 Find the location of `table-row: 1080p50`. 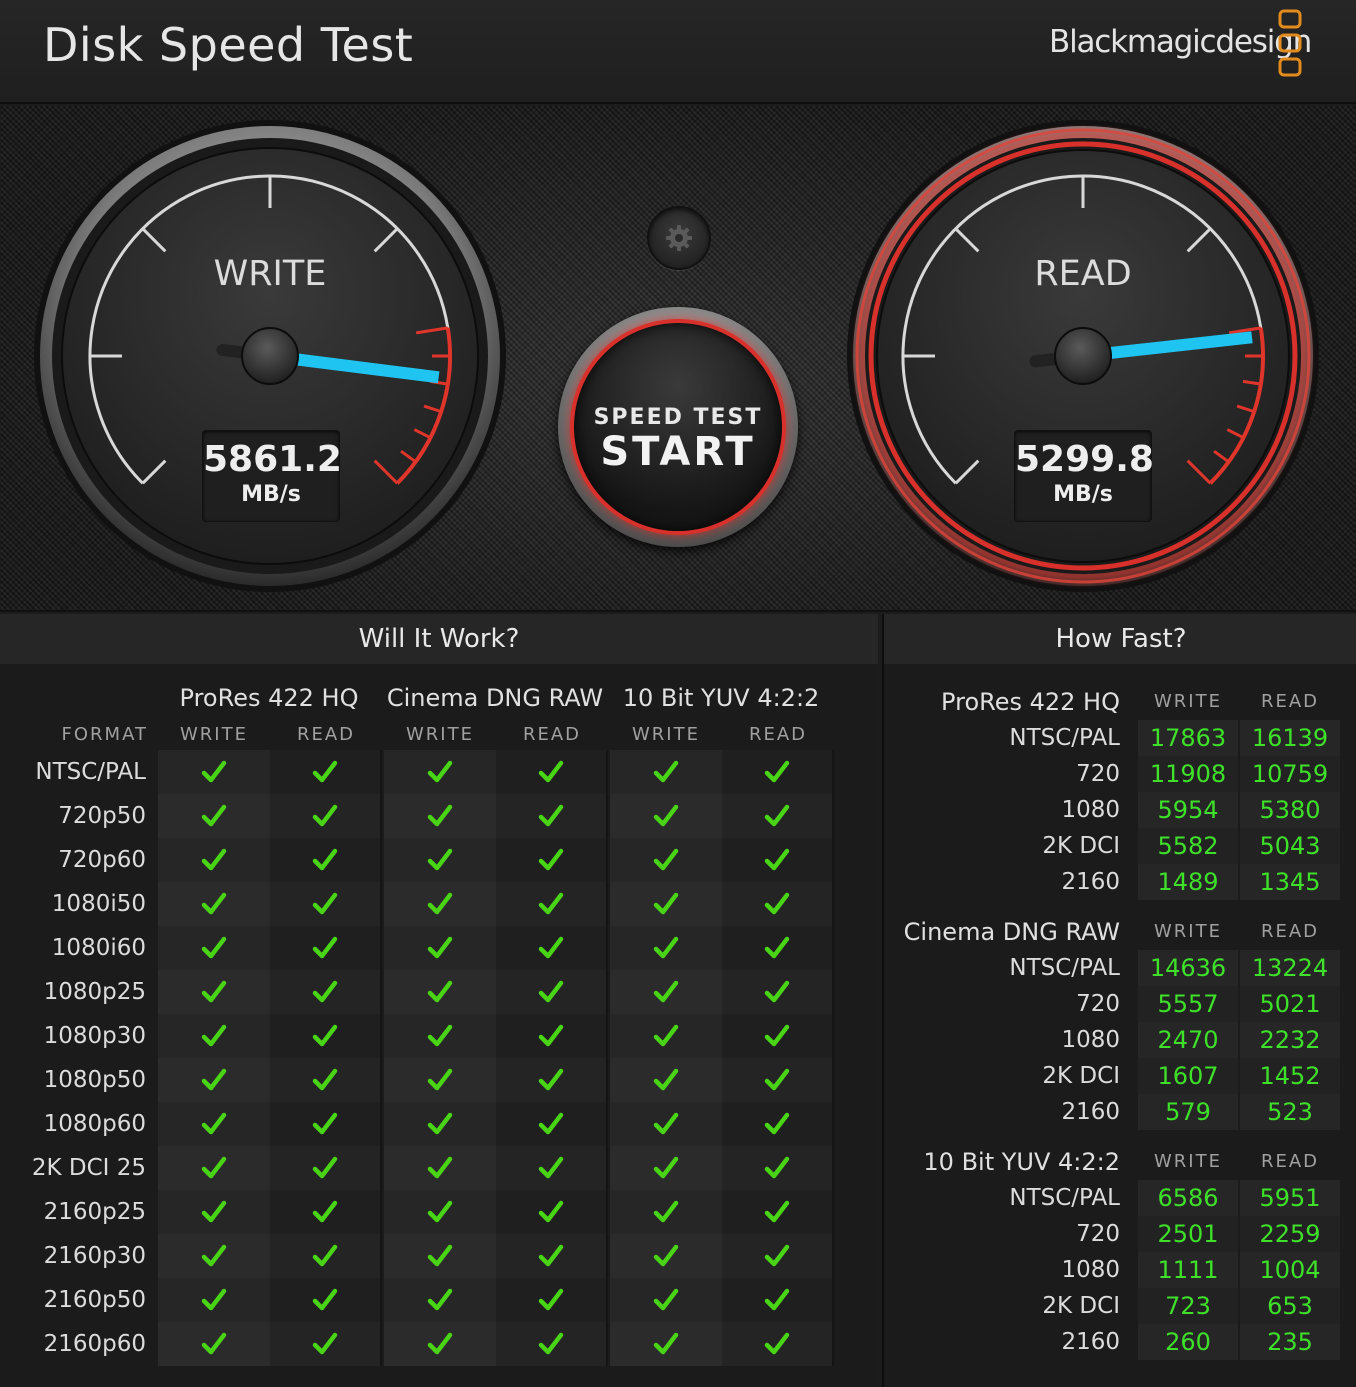

table-row: 1080p50 is located at coordinates (440, 1080).